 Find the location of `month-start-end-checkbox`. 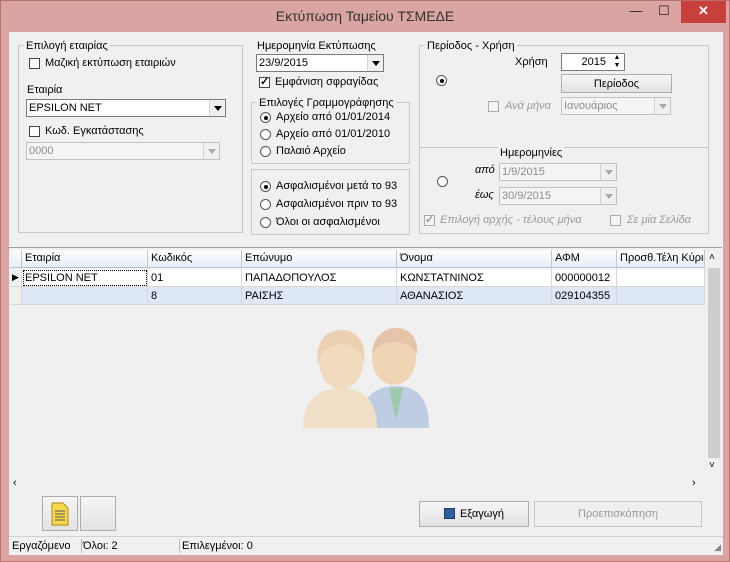

month-start-end-checkbox is located at coordinates (429, 219).